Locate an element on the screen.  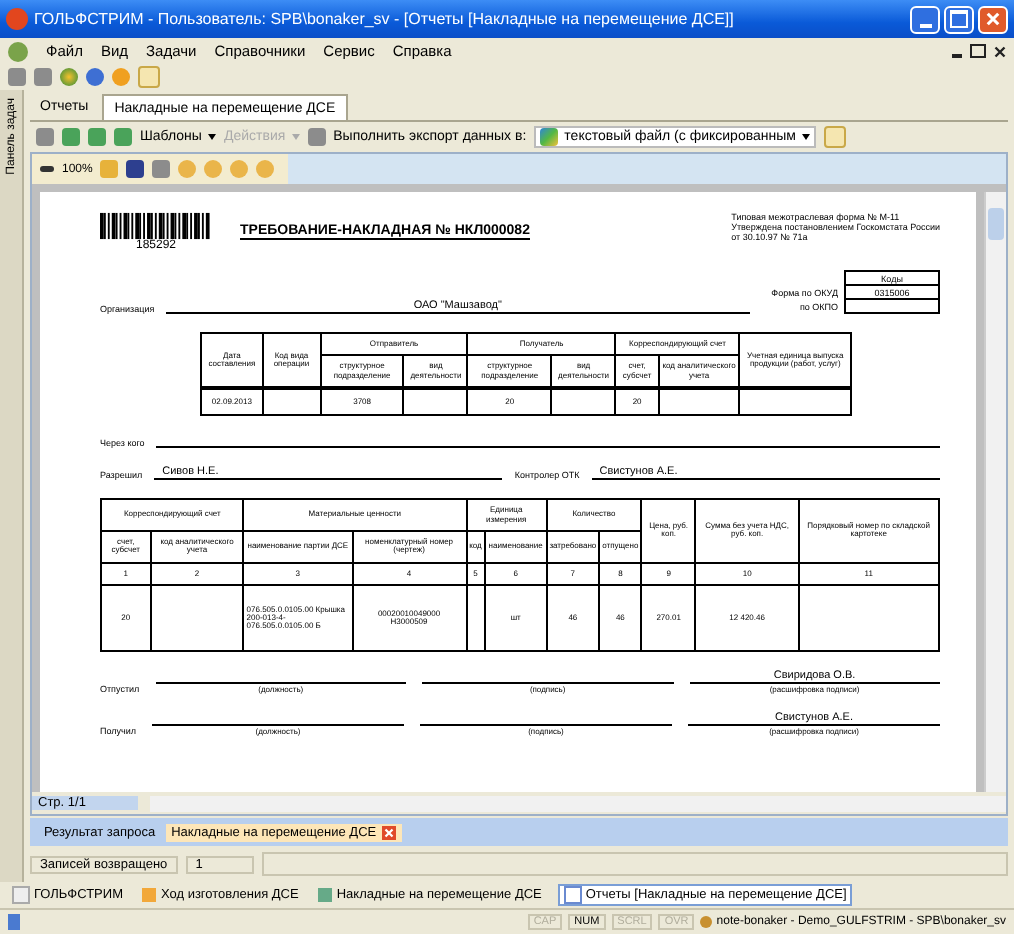
minimize-button is located at coordinates (925, 19).